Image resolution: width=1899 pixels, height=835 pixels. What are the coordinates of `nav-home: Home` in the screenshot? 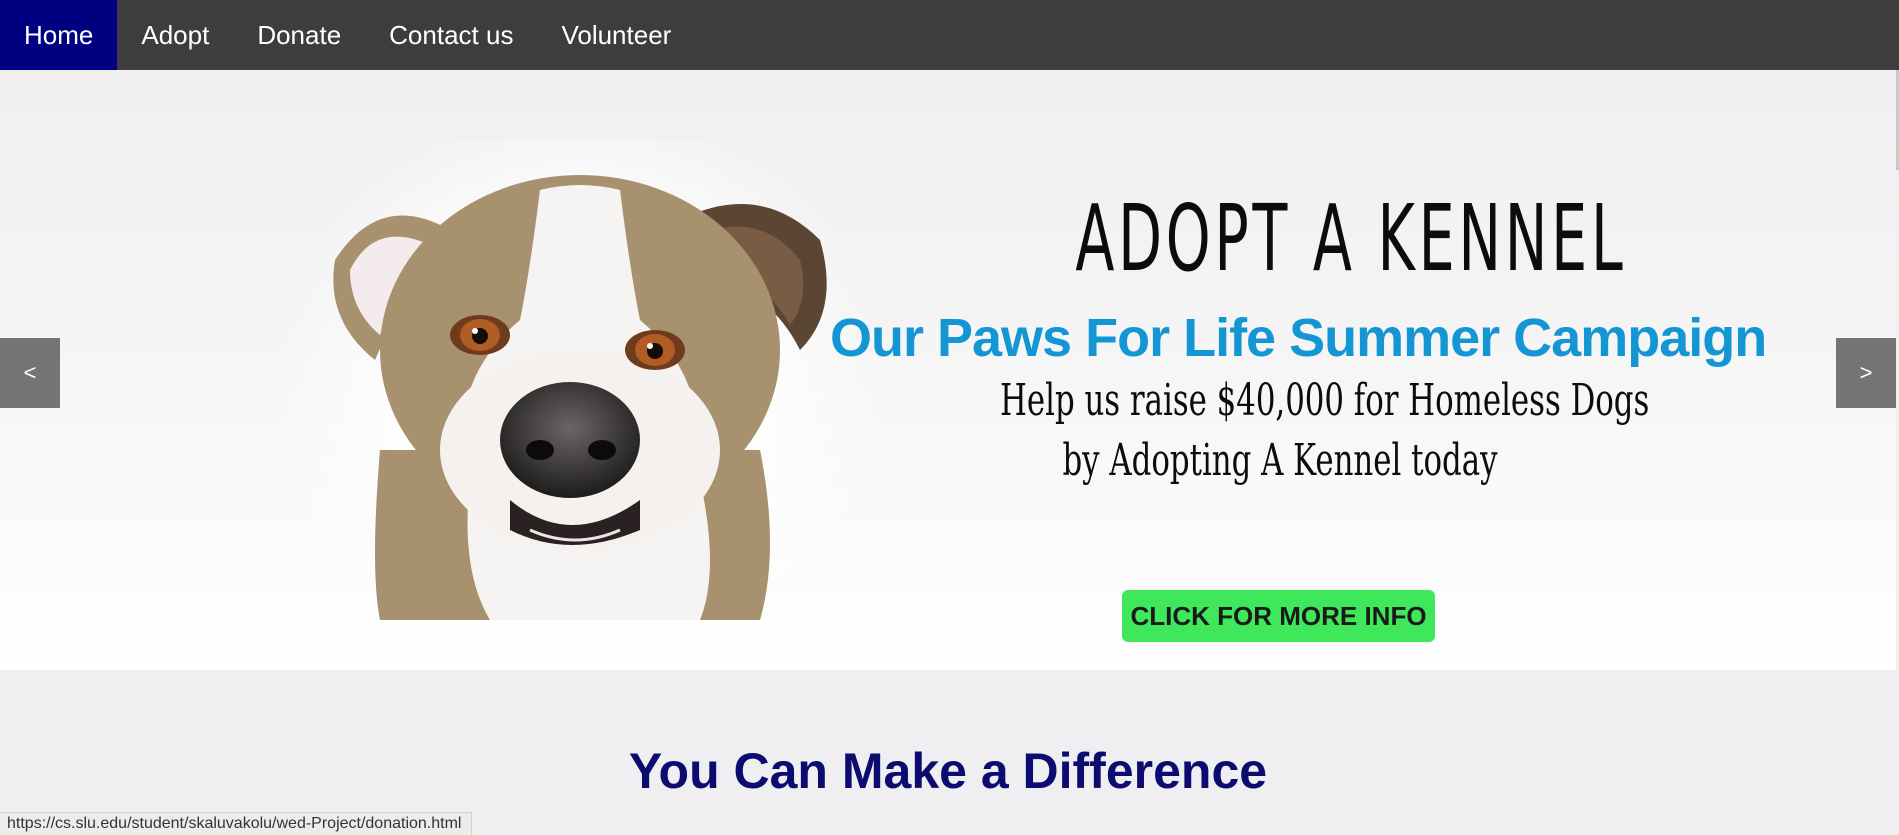 It's located at (59, 35).